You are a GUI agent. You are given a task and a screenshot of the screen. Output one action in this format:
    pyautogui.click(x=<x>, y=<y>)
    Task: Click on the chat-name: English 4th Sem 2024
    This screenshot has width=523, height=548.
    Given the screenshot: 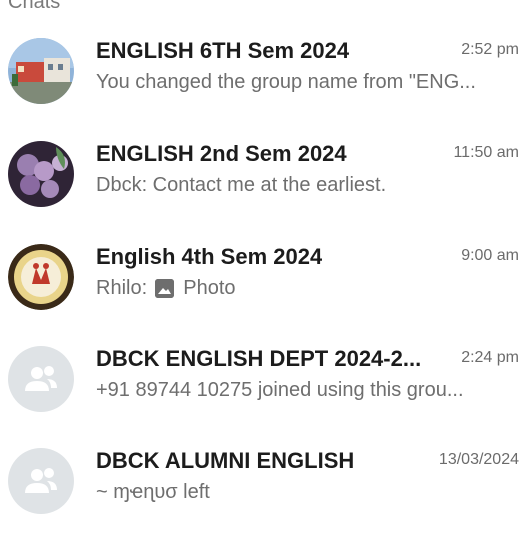 What is the action you would take?
    pyautogui.click(x=209, y=256)
    